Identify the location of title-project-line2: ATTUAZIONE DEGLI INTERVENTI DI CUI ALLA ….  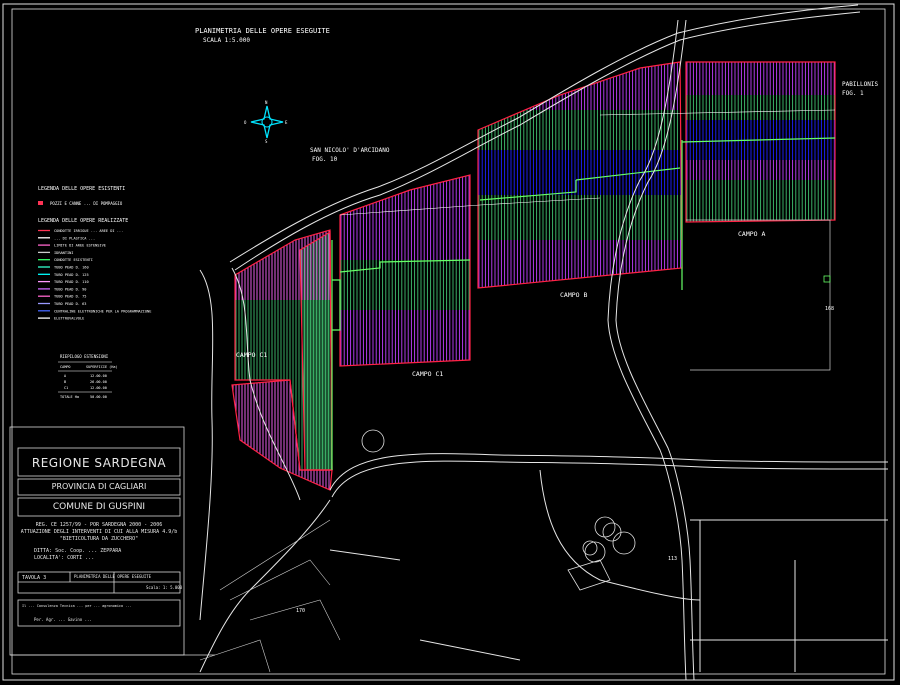
(99, 532).